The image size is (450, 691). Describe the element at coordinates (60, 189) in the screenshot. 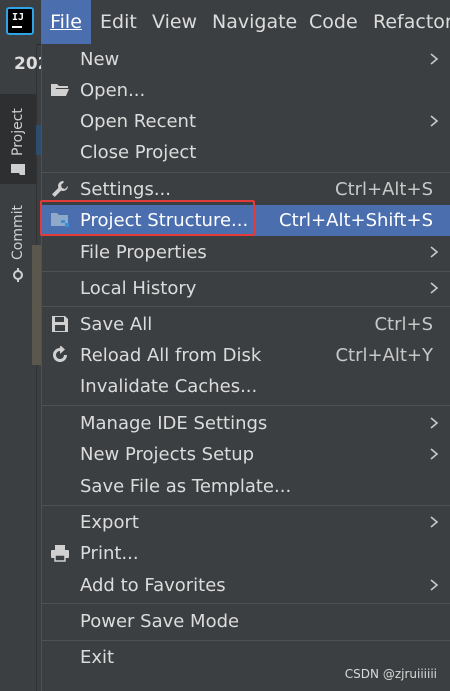

I see `wrench-icon` at that location.